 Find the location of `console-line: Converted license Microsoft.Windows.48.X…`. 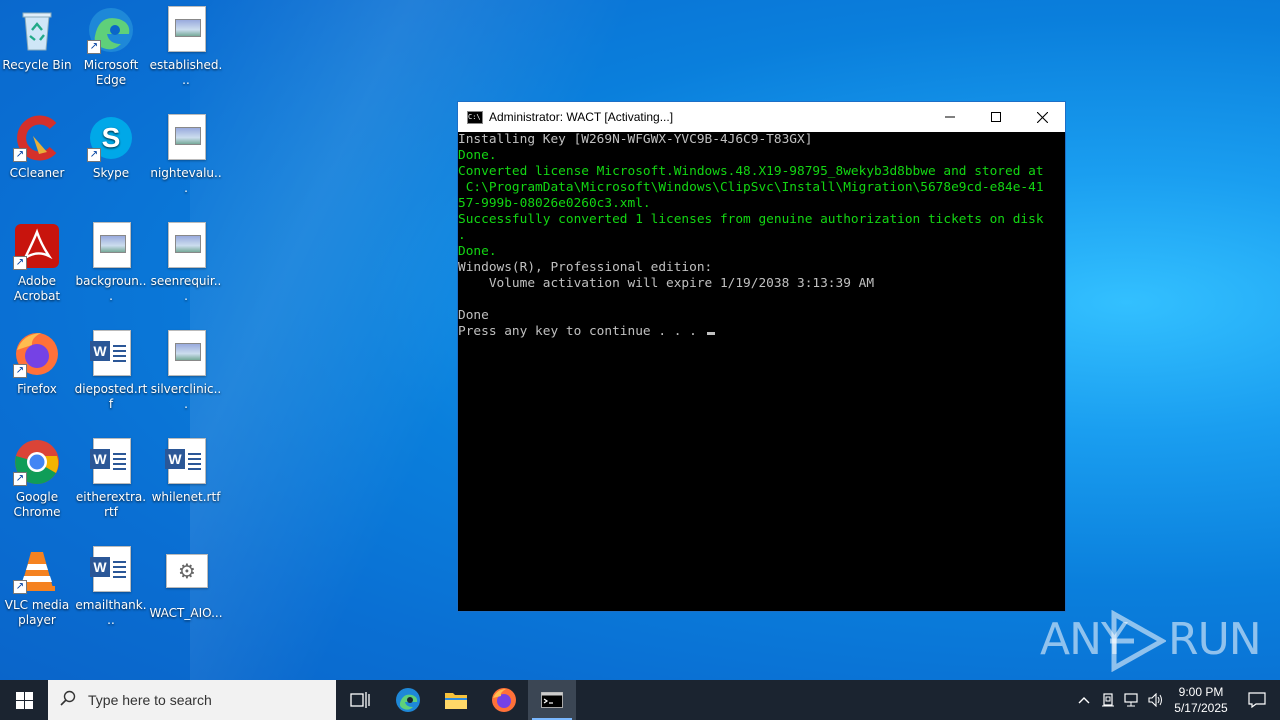

console-line: Converted license Microsoft.Windows.48.X… is located at coordinates (761, 172).